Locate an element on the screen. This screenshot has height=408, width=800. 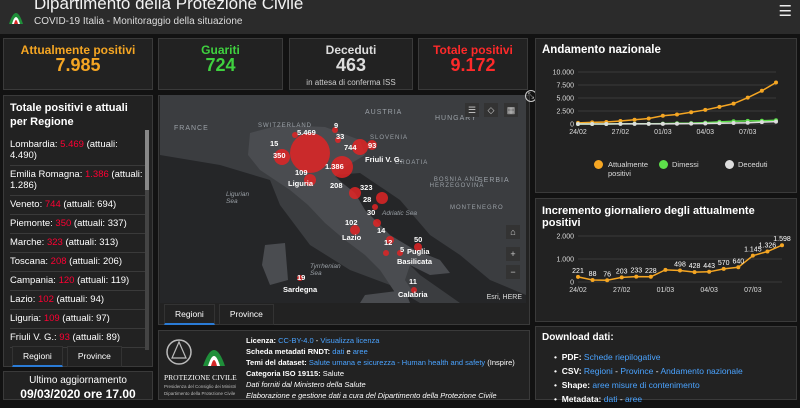
legend-dot-dimessi is located at coordinates (663, 164).